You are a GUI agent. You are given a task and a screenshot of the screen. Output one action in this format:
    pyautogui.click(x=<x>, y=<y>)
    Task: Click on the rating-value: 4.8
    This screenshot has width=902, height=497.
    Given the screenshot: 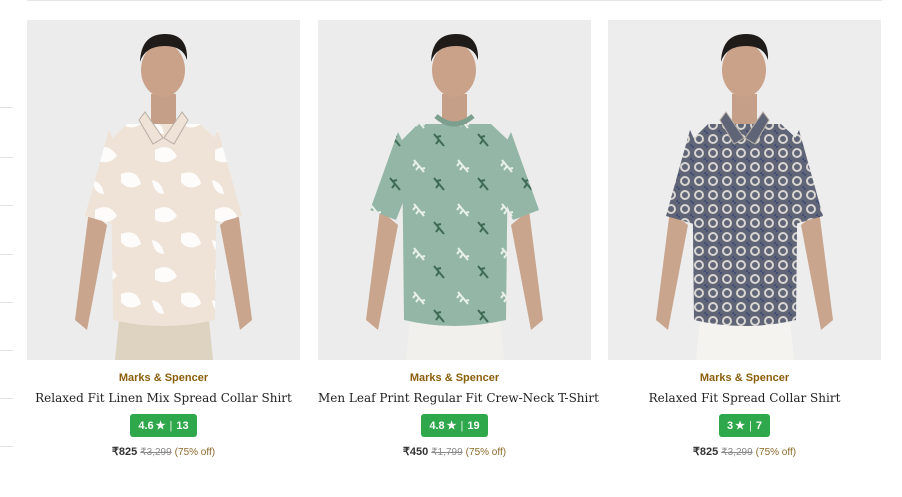 What is the action you would take?
    pyautogui.click(x=437, y=425)
    